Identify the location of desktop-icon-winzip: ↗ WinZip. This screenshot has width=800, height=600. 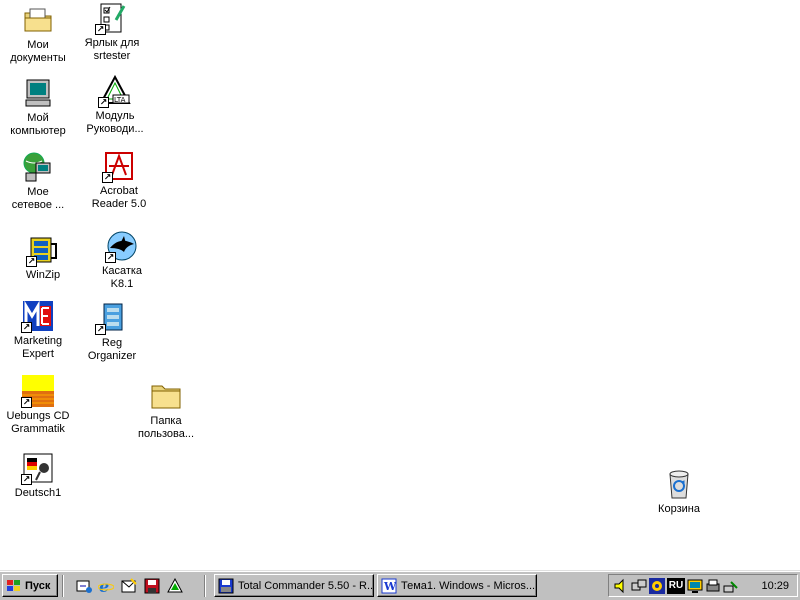
(43, 258).